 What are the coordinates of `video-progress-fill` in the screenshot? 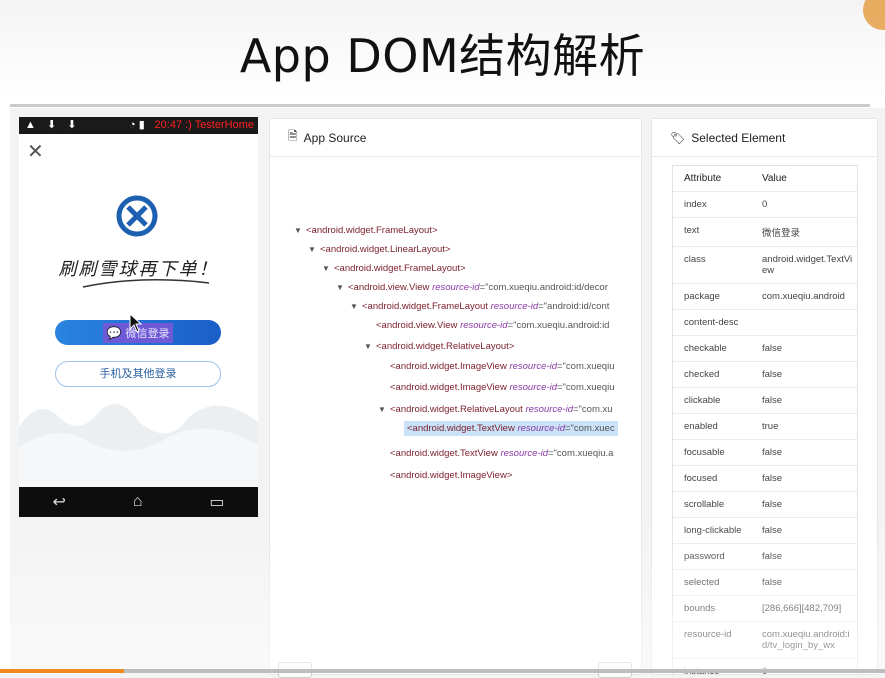 It's located at (62, 671).